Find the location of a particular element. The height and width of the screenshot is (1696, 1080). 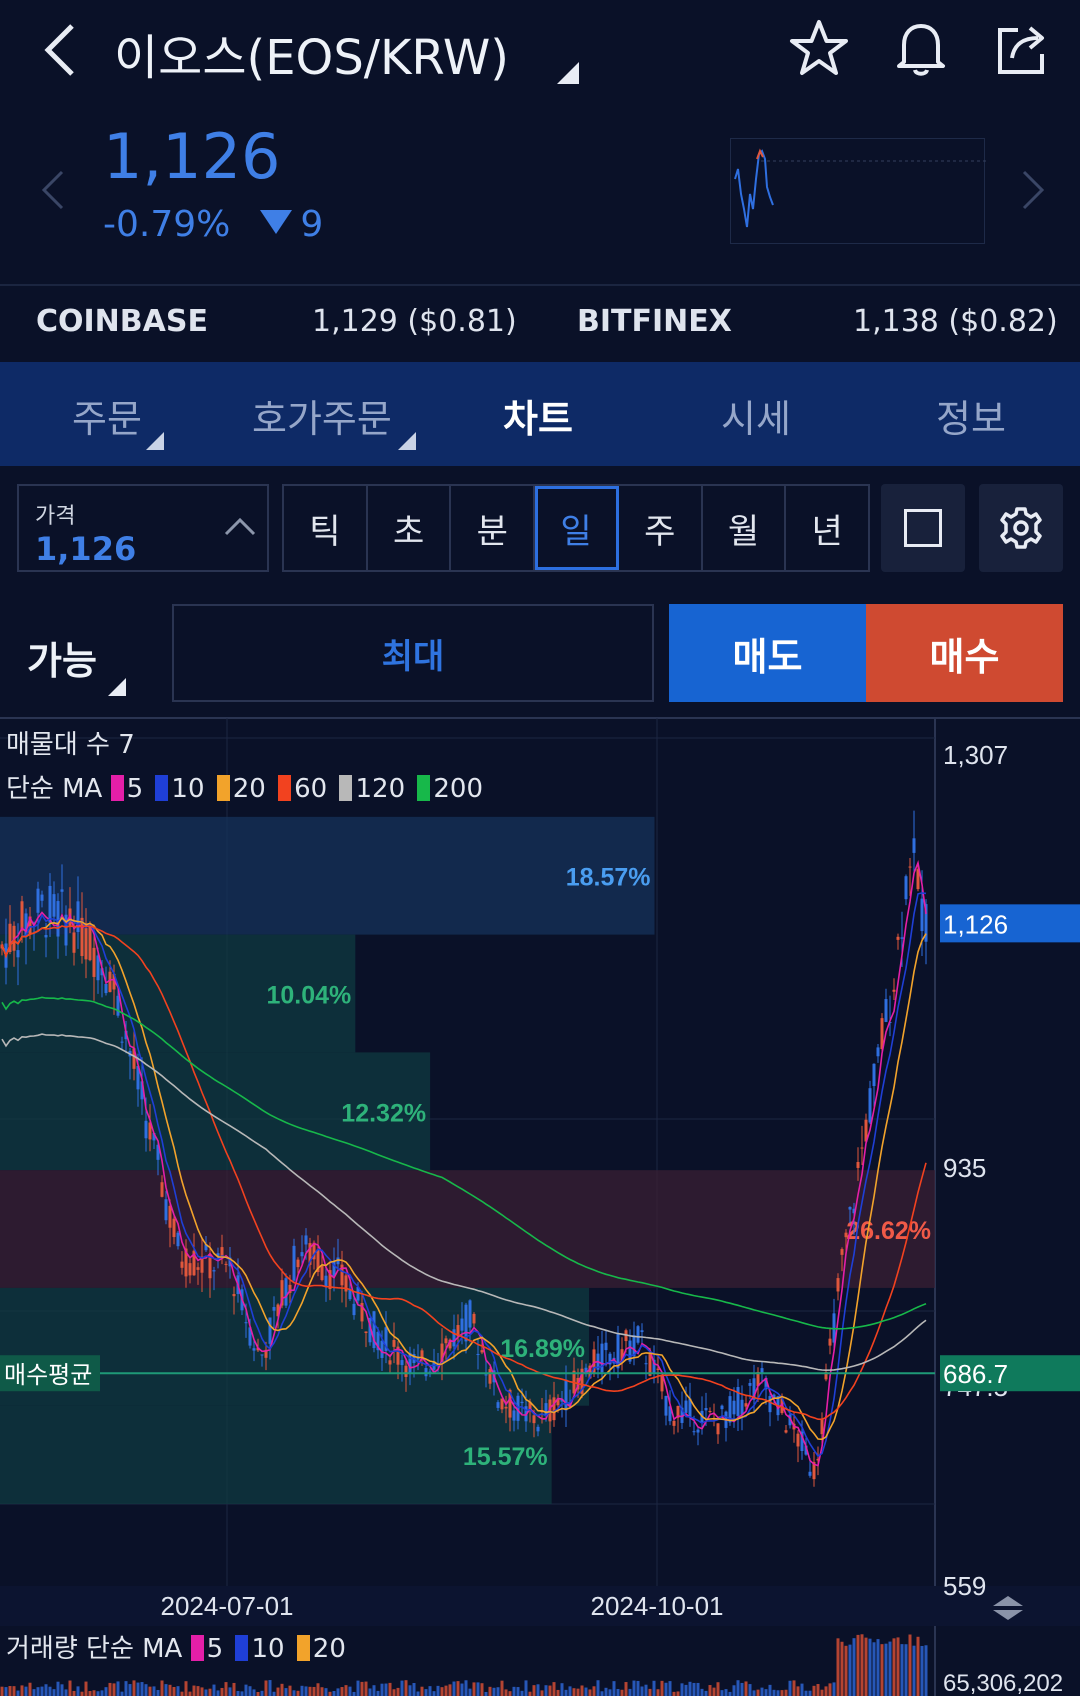

period-year: 년 is located at coordinates (827, 528).